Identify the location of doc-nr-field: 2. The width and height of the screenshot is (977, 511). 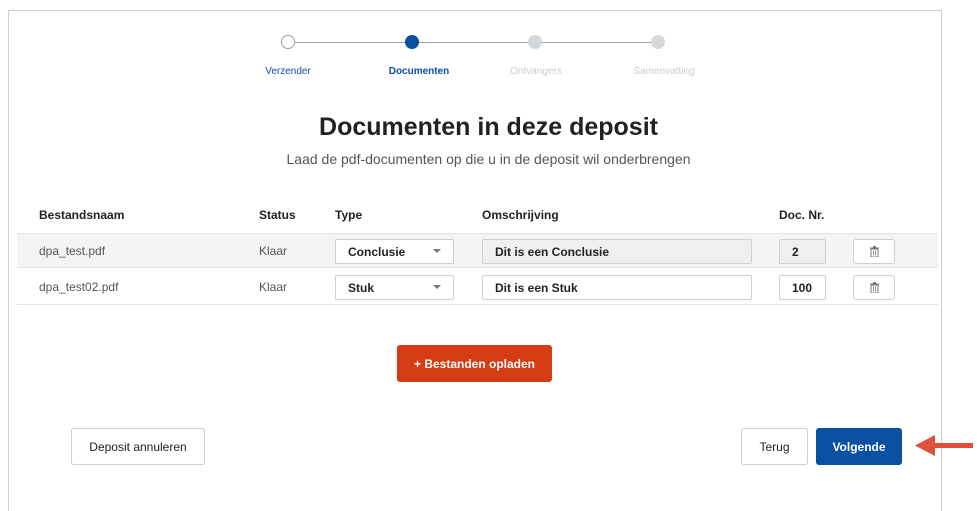
(802, 251).